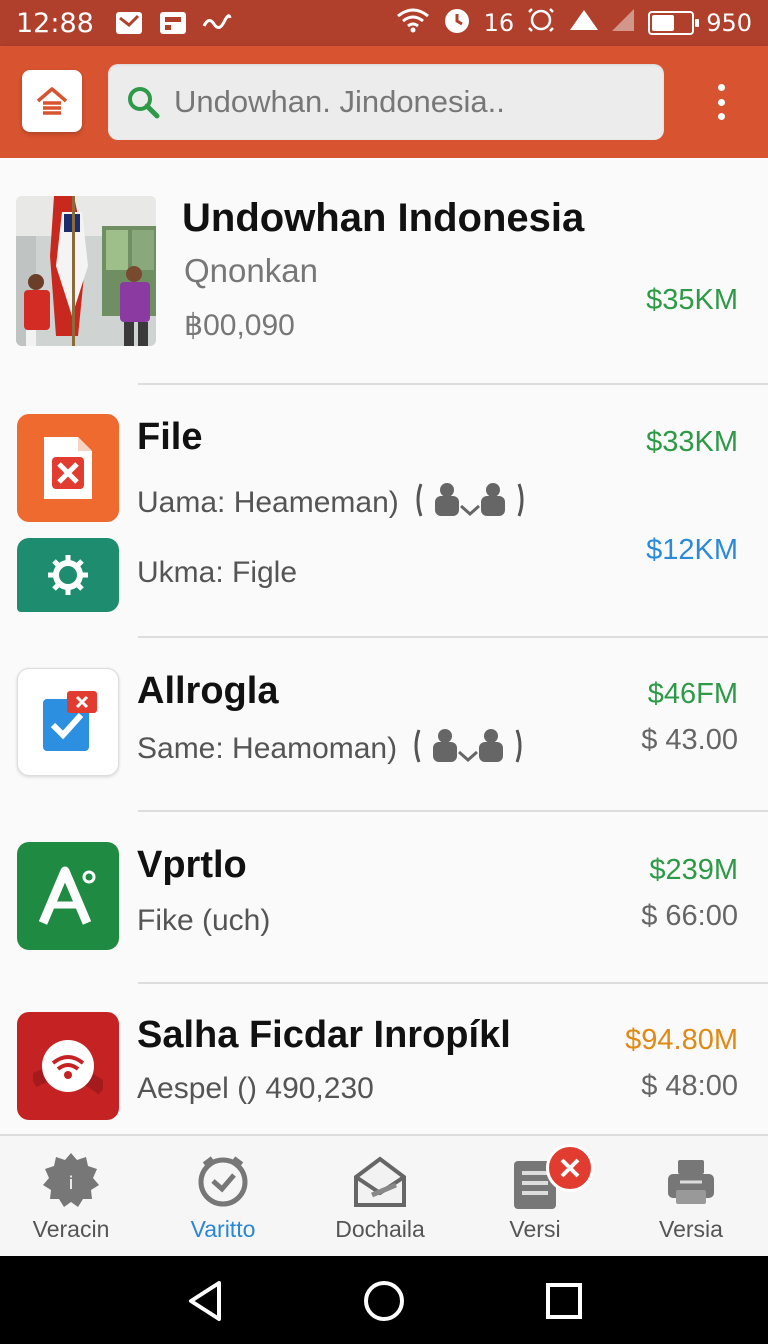 This screenshot has width=768, height=1344. Describe the element at coordinates (692, 300) in the screenshot. I see `item-price: $35KM` at that location.